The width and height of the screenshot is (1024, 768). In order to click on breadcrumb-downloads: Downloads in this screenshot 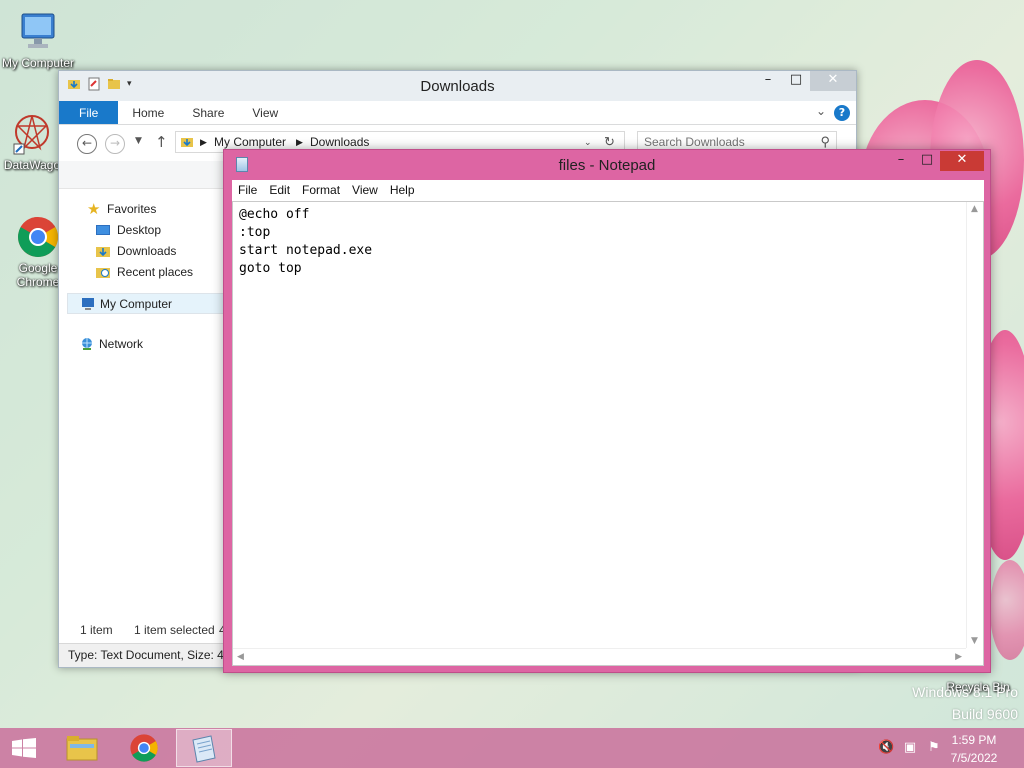, I will do `click(339, 142)`.